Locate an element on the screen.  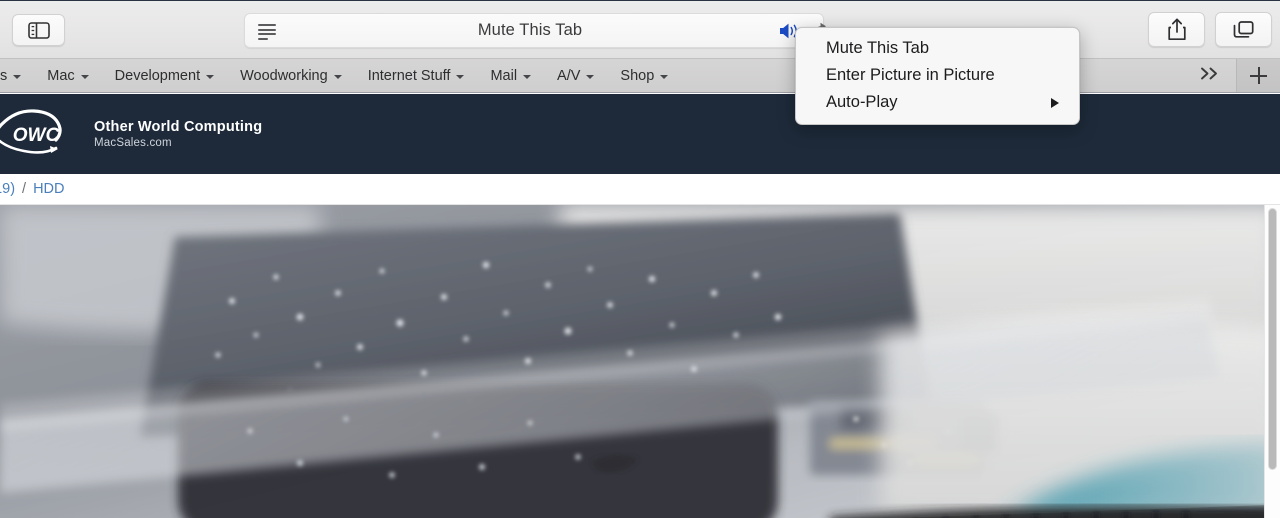
svg-text: OWC is located at coordinates (36, 135).